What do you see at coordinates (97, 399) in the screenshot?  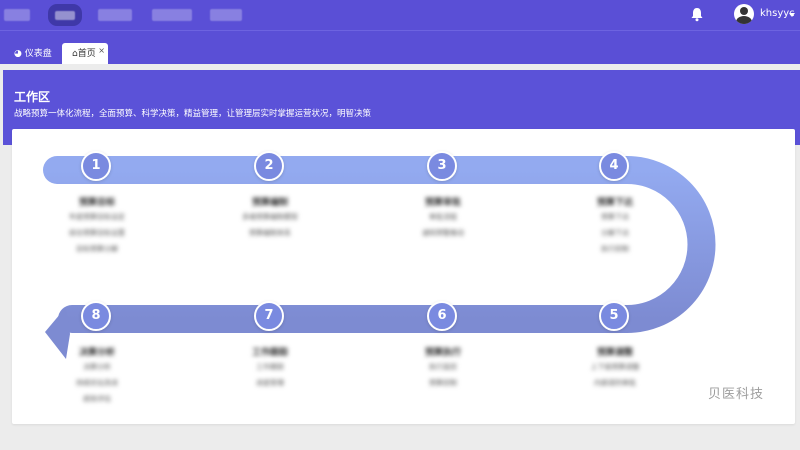 I see `step-detail: 绩效评估` at bounding box center [97, 399].